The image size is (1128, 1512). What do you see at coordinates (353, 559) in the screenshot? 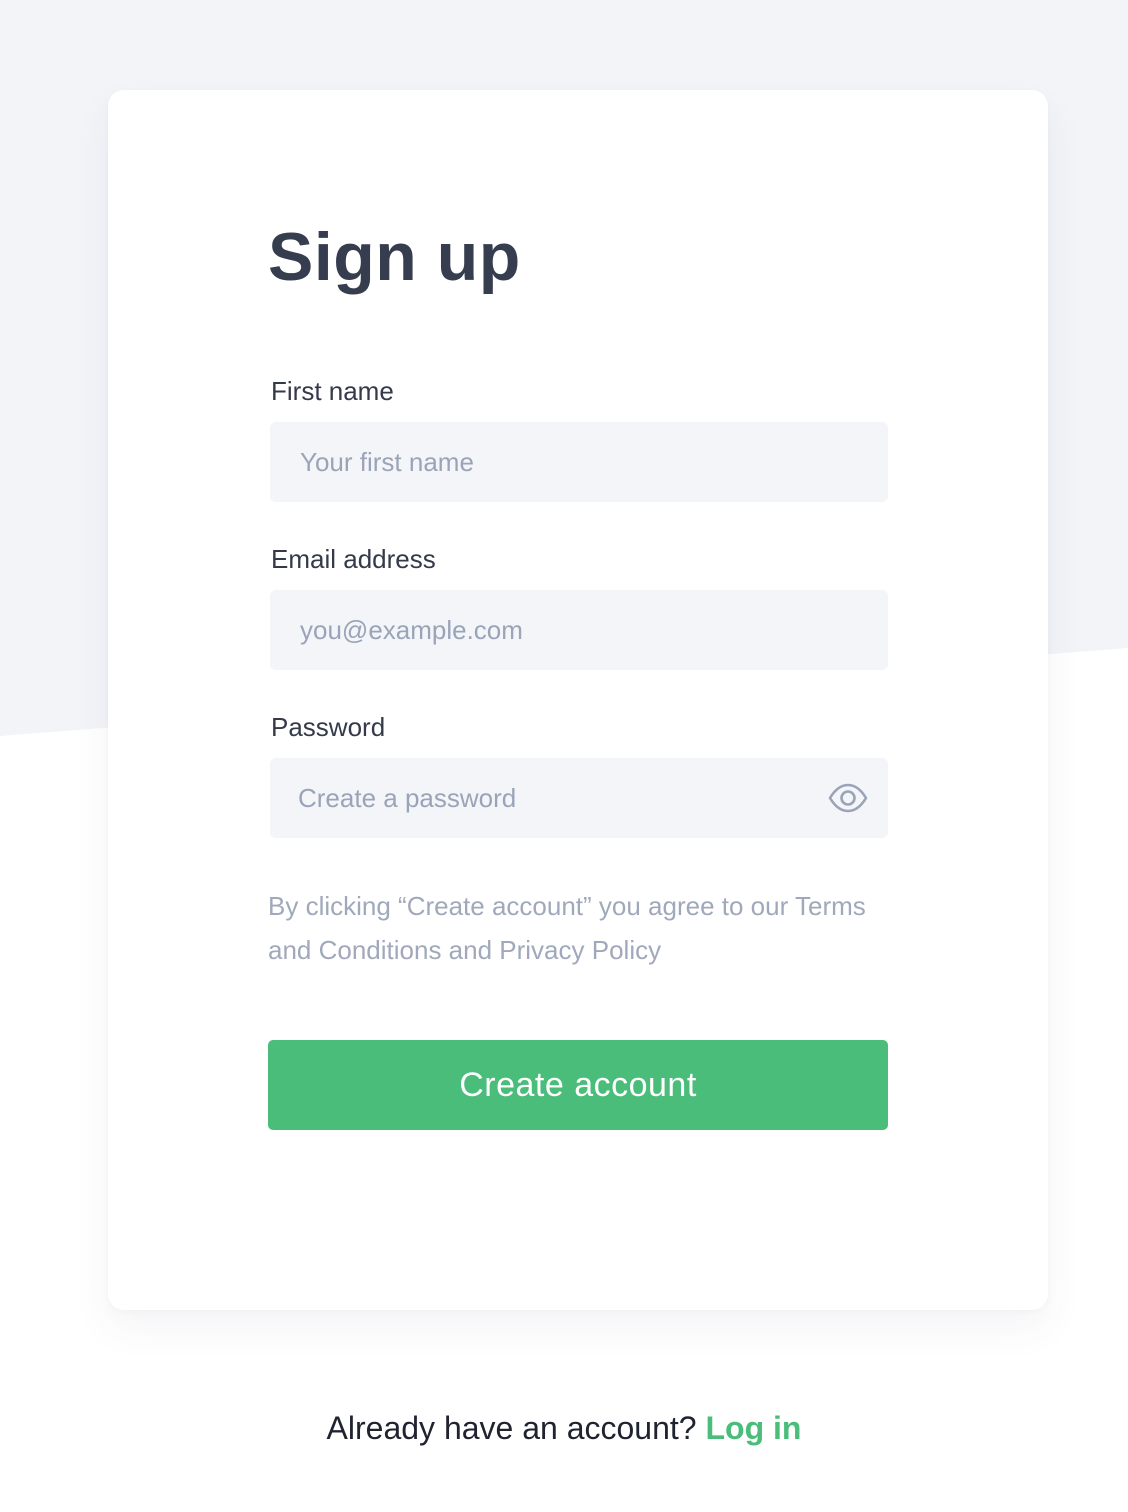
I see `email-label: Email address` at bounding box center [353, 559].